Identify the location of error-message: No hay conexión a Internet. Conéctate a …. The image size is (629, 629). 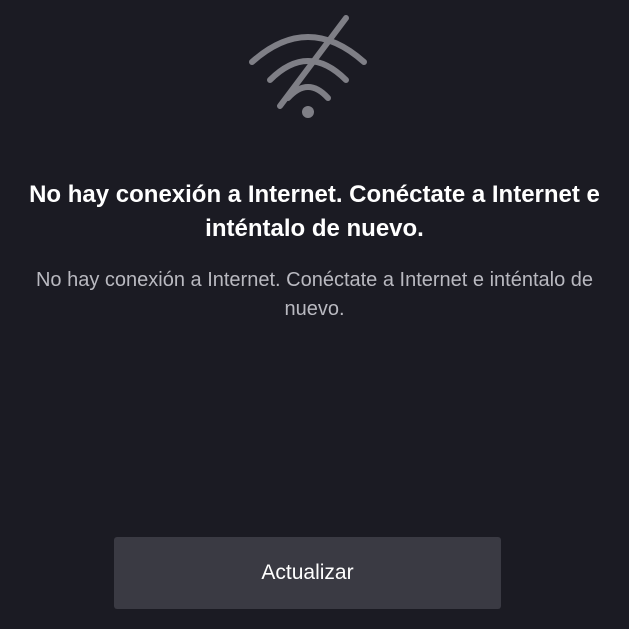
(314, 294).